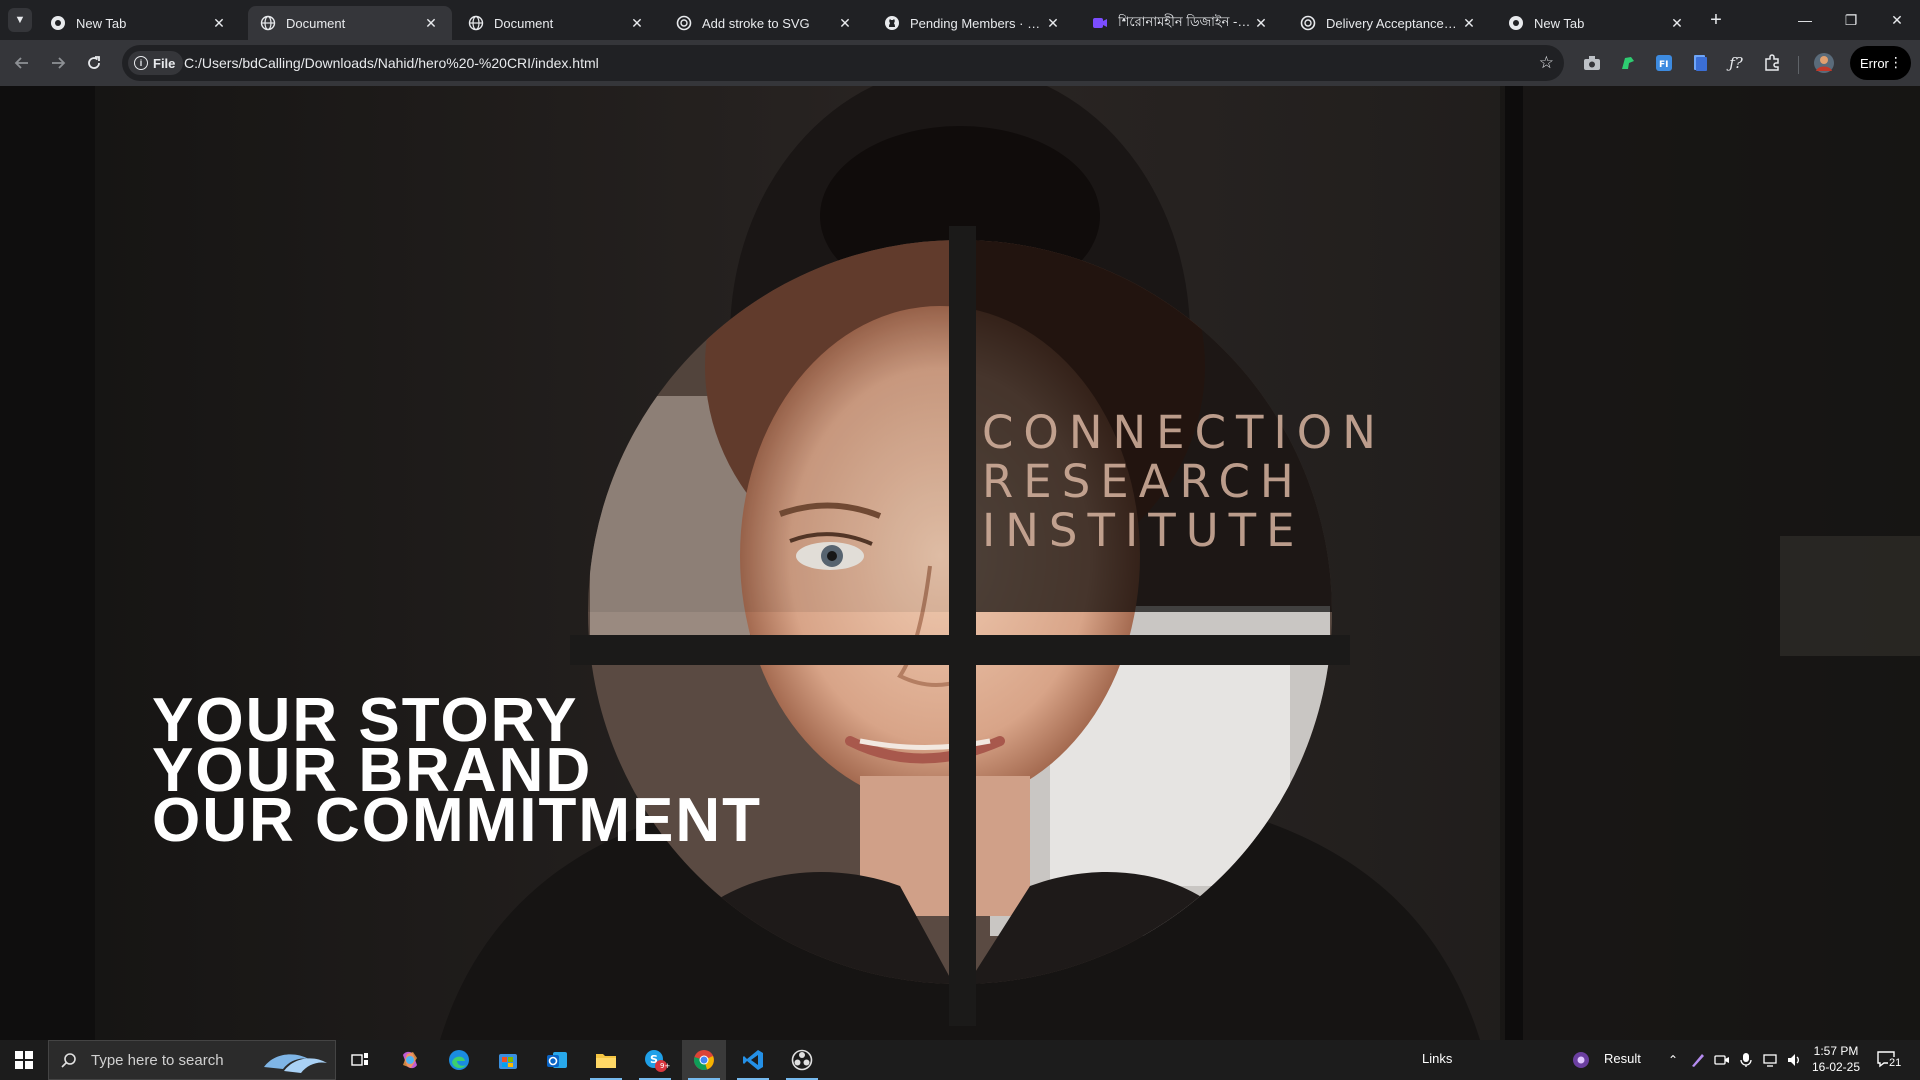  I want to click on show-hidden-icons-chevron-icon: ⌃, so click(1673, 1060).